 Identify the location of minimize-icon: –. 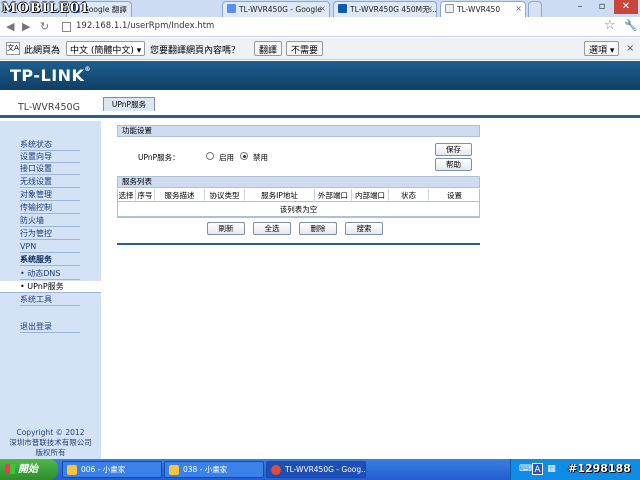
(580, 7).